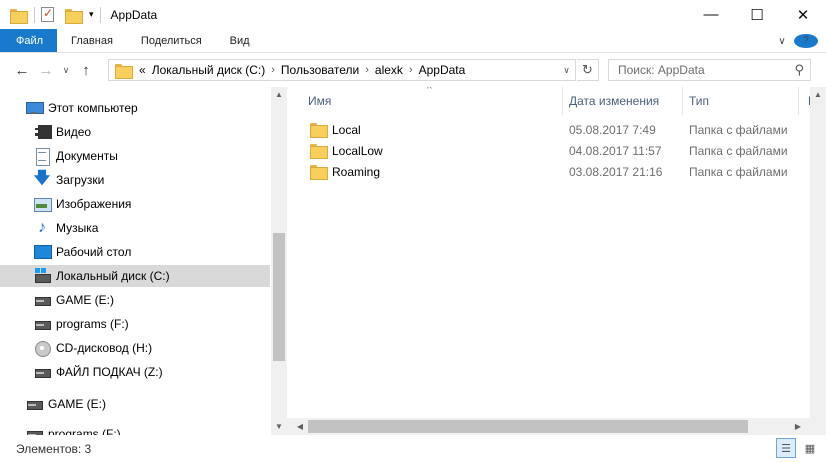 The image size is (826, 462). What do you see at coordinates (279, 427) in the screenshot?
I see `scroll-down-arrow-icon: ▼` at bounding box center [279, 427].